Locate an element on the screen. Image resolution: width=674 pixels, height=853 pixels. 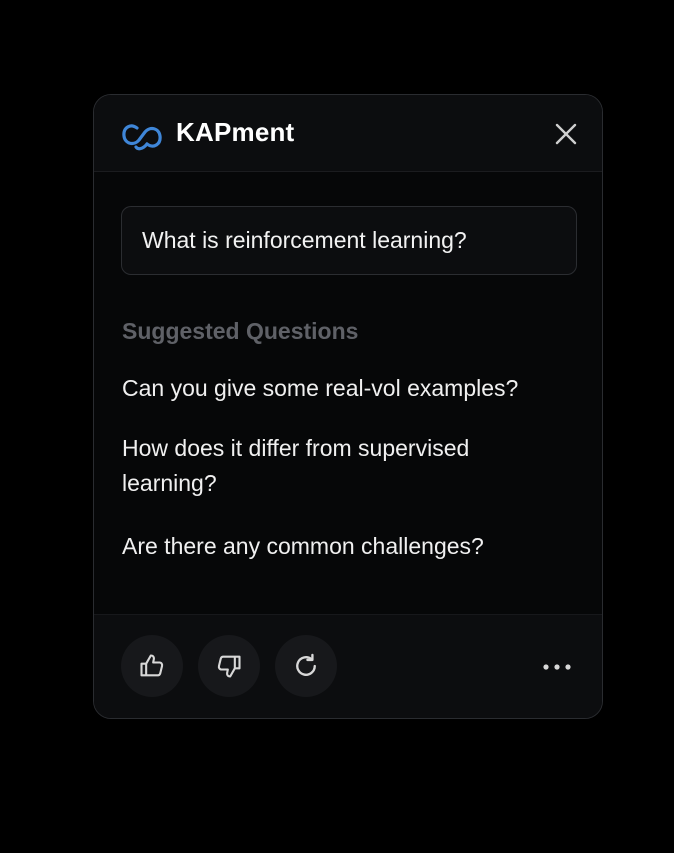
regenerate-icon is located at coordinates (306, 664).